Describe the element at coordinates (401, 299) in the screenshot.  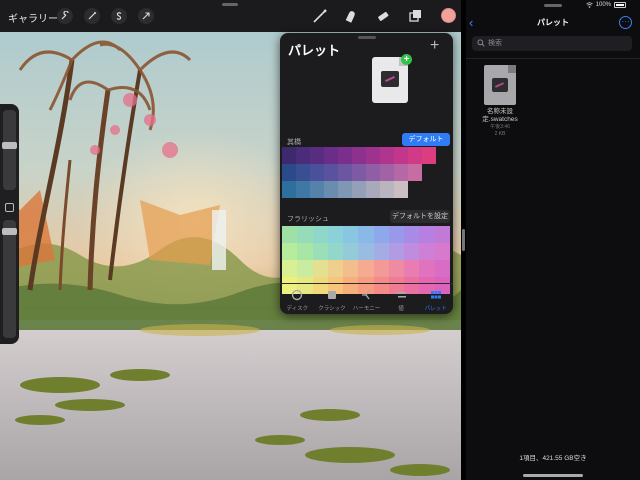
I see `tab-value: 値` at that location.